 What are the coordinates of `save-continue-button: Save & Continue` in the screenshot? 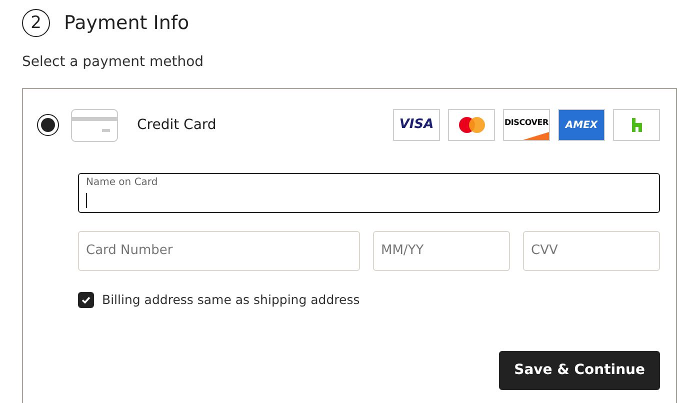 It's located at (579, 370).